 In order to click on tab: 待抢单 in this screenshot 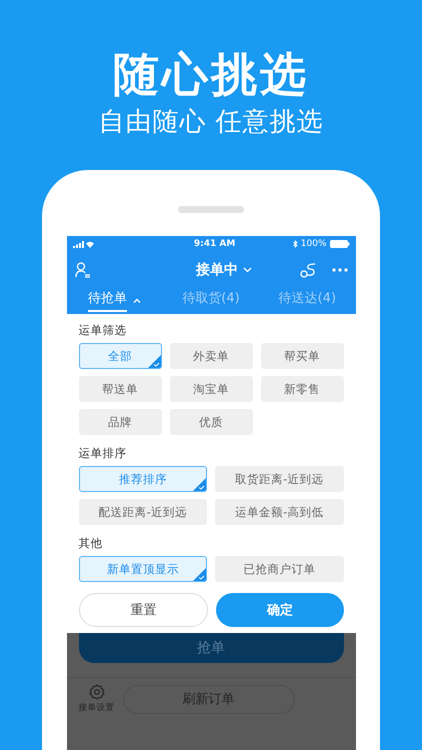, I will do `click(108, 300)`.